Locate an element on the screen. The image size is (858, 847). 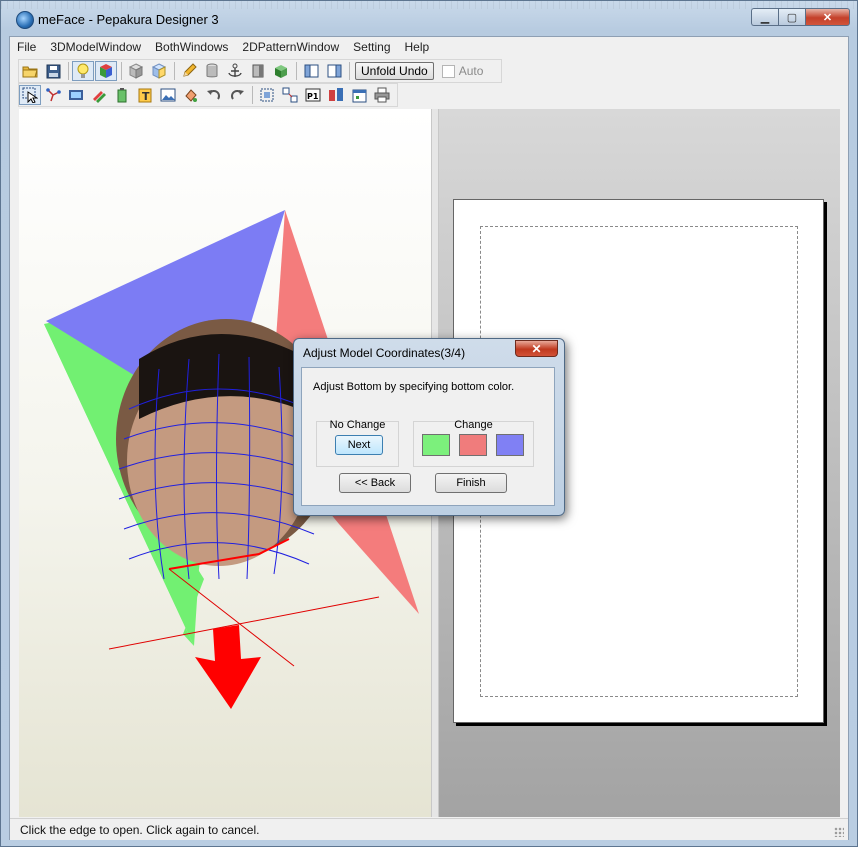
green-swatch-button is located at coordinates (436, 445).